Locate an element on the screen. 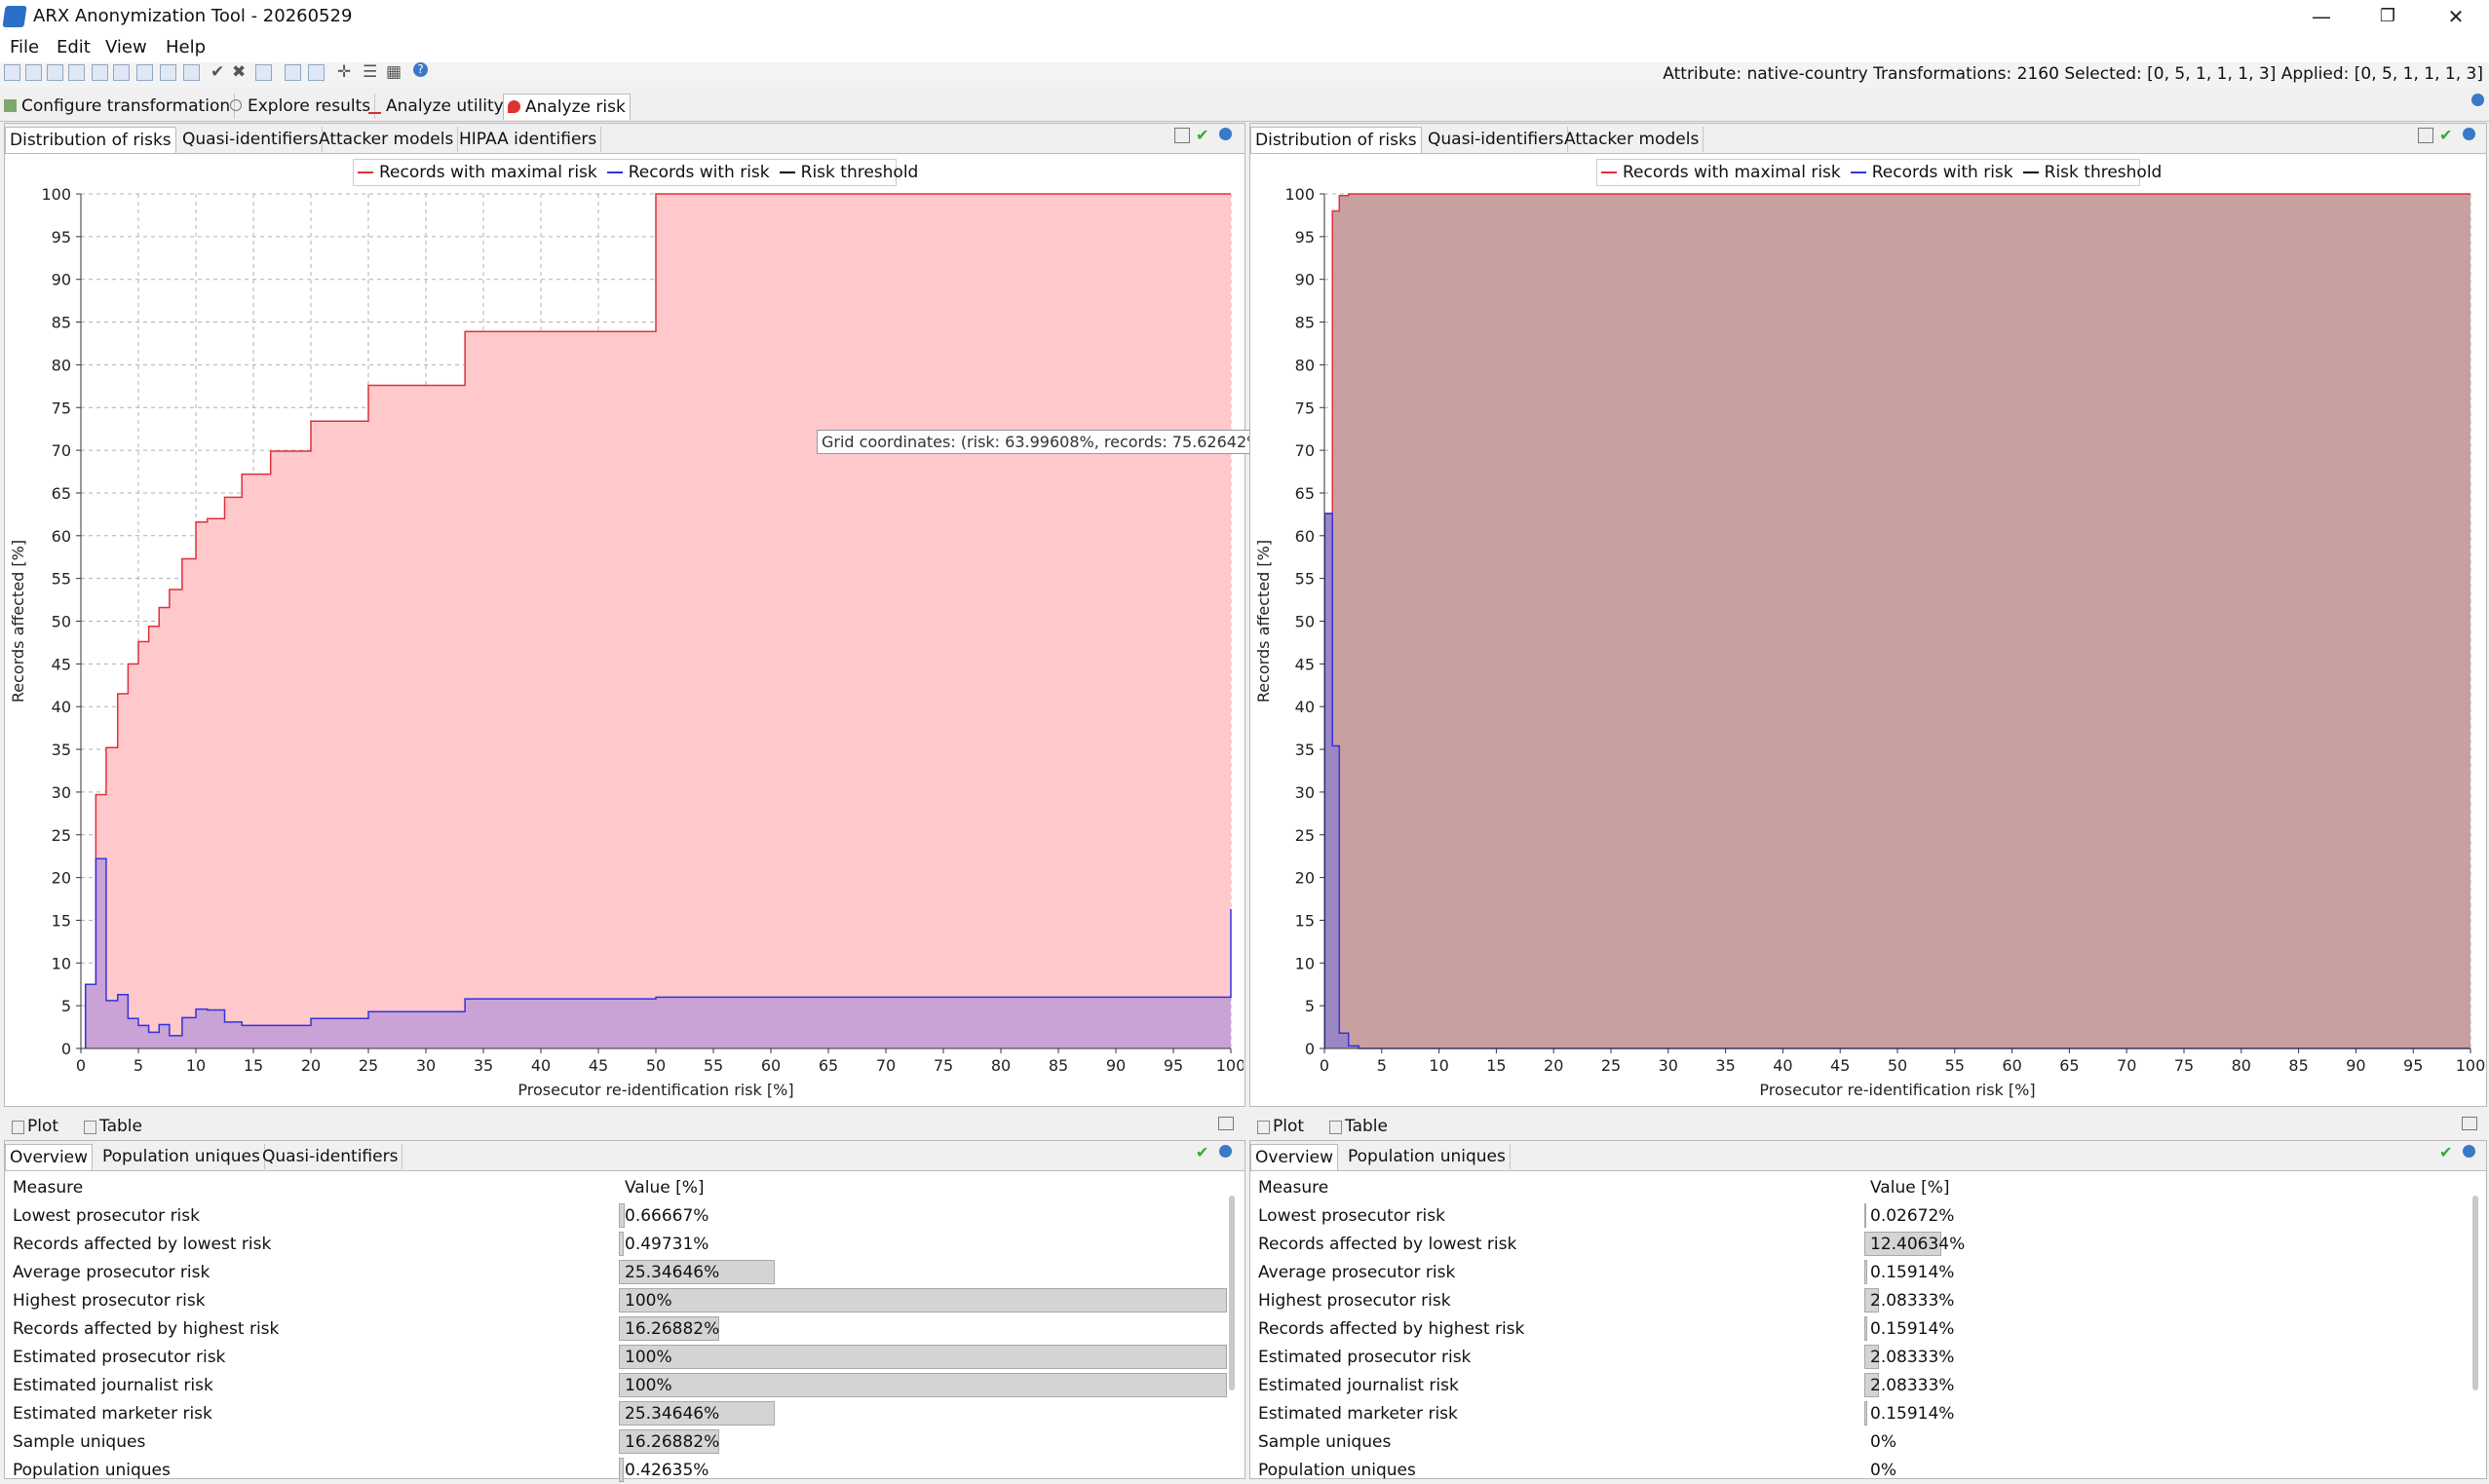 This screenshot has height=1484, width=2489. table-row: Highest prosecutor risk 100% is located at coordinates (616, 1300).